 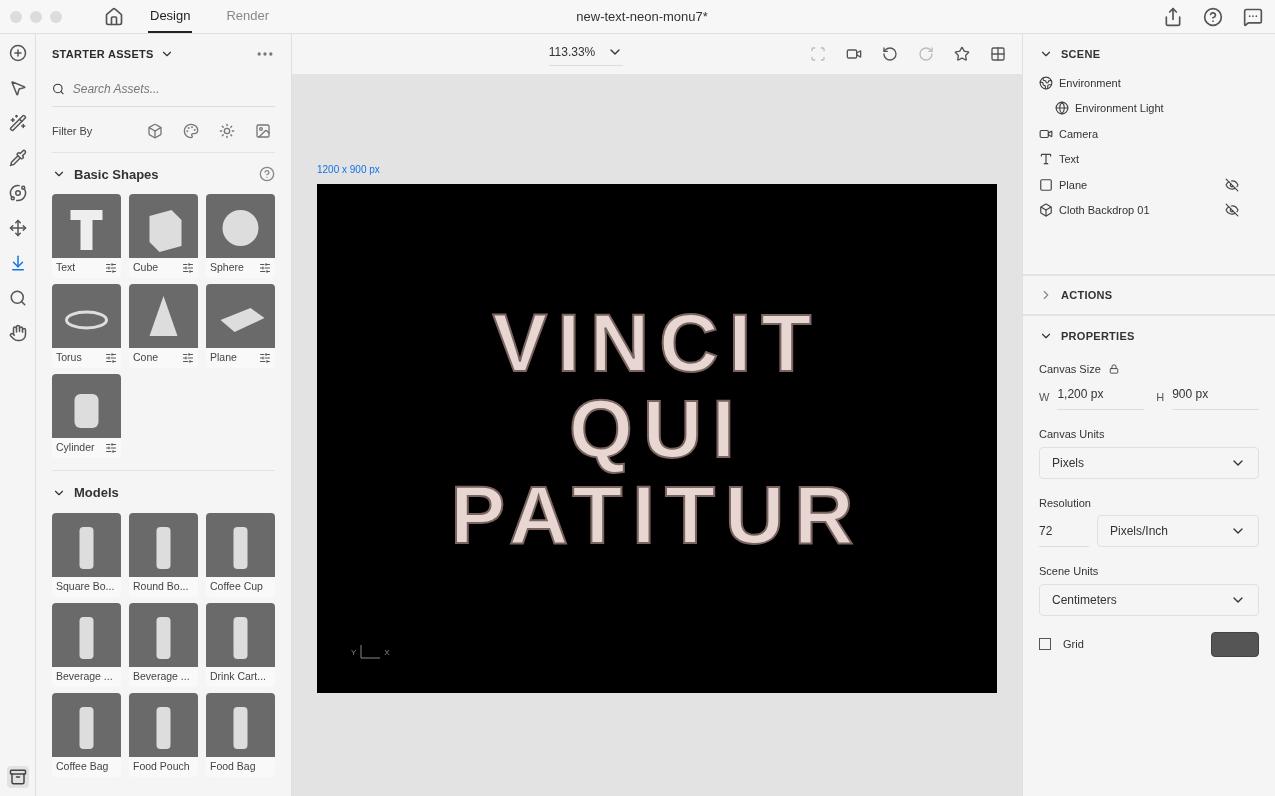 What do you see at coordinates (657, 429) in the screenshot?
I see `render-text: QUI` at bounding box center [657, 429].